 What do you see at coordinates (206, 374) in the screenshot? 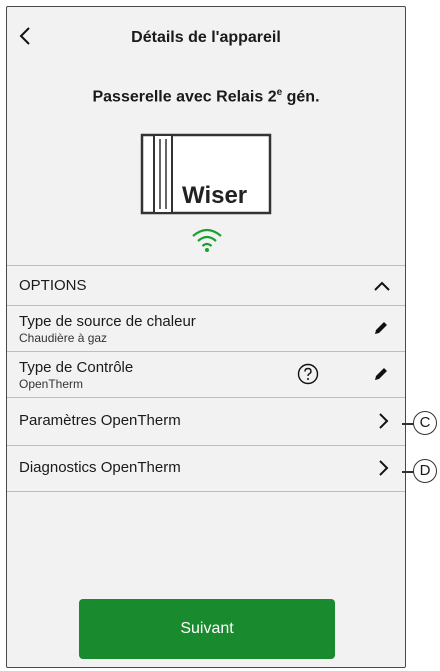
I see `row-control-type: Type de Contrôle OpenTherm` at bounding box center [206, 374].